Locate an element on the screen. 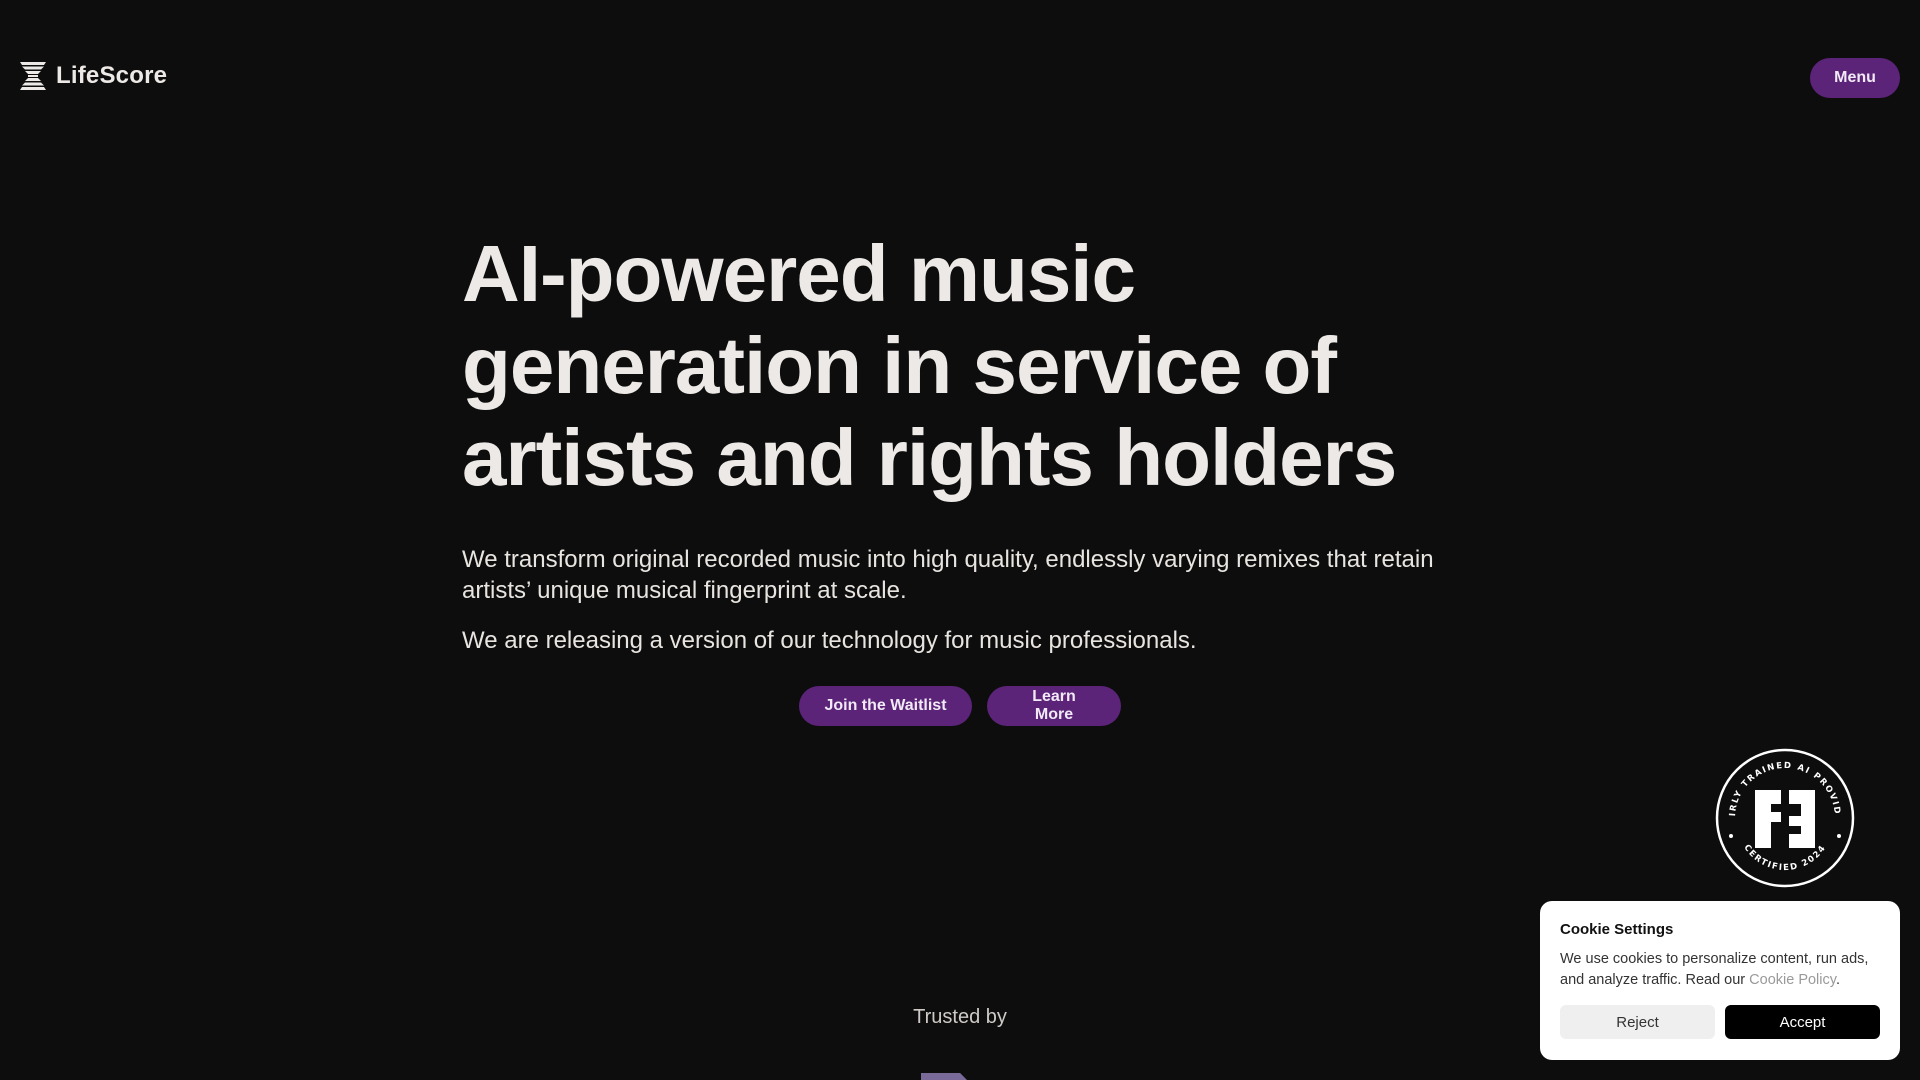  brand-logo-link: LifeScore is located at coordinates (93, 76).